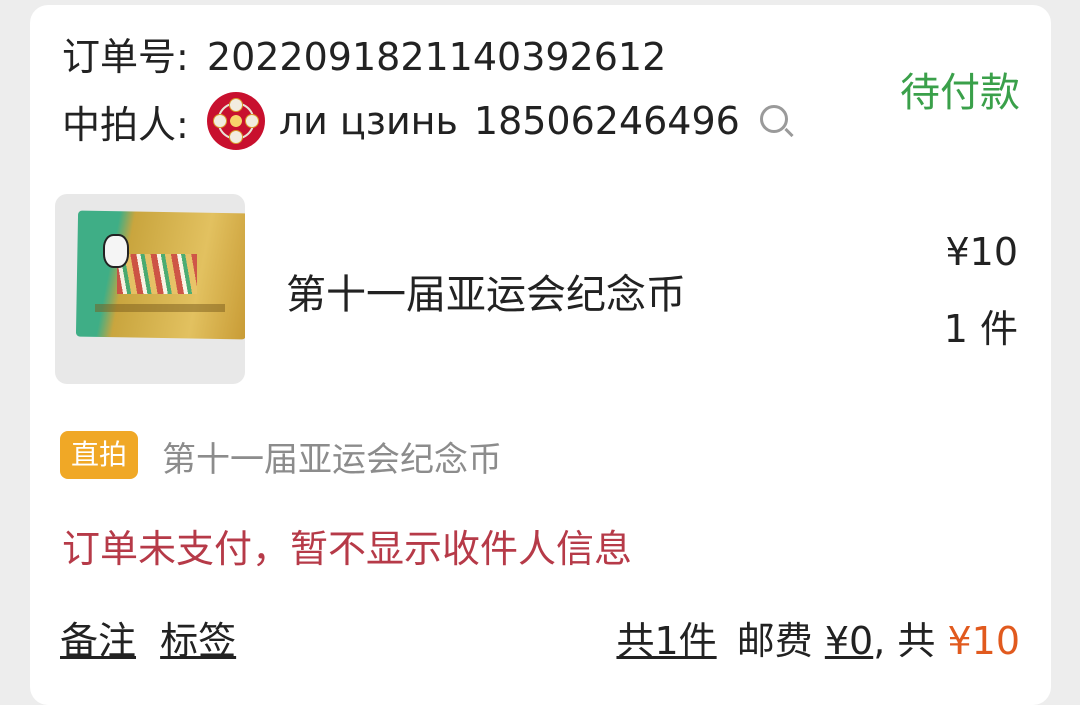  What do you see at coordinates (436, 57) in the screenshot?
I see `order-number: 2022091821140392612` at bounding box center [436, 57].